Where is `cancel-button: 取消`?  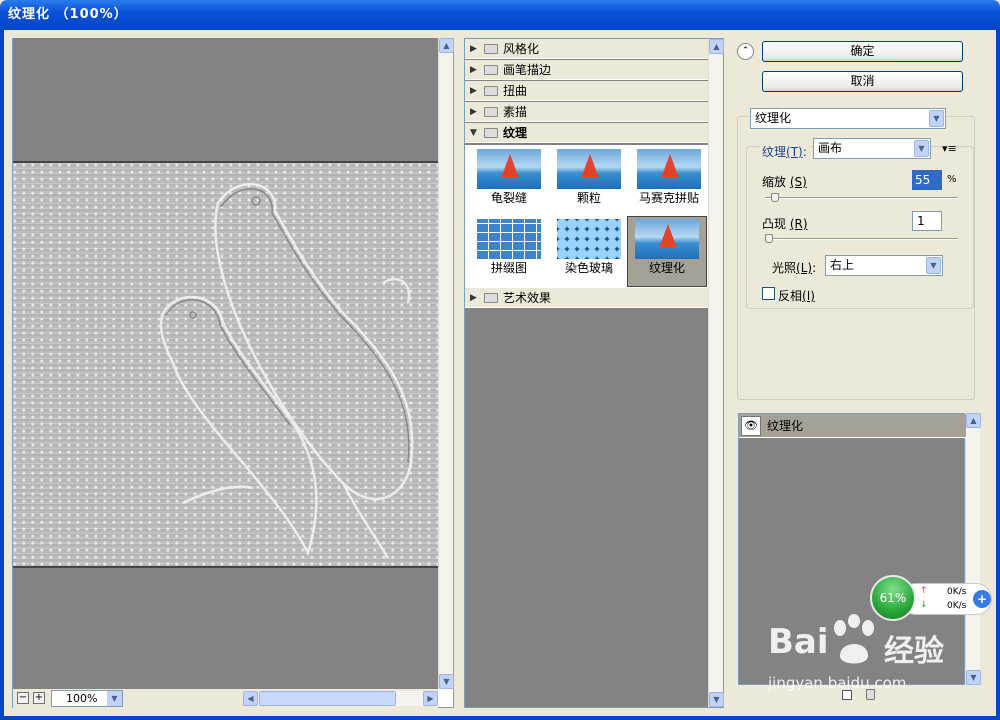 cancel-button: 取消 is located at coordinates (862, 81).